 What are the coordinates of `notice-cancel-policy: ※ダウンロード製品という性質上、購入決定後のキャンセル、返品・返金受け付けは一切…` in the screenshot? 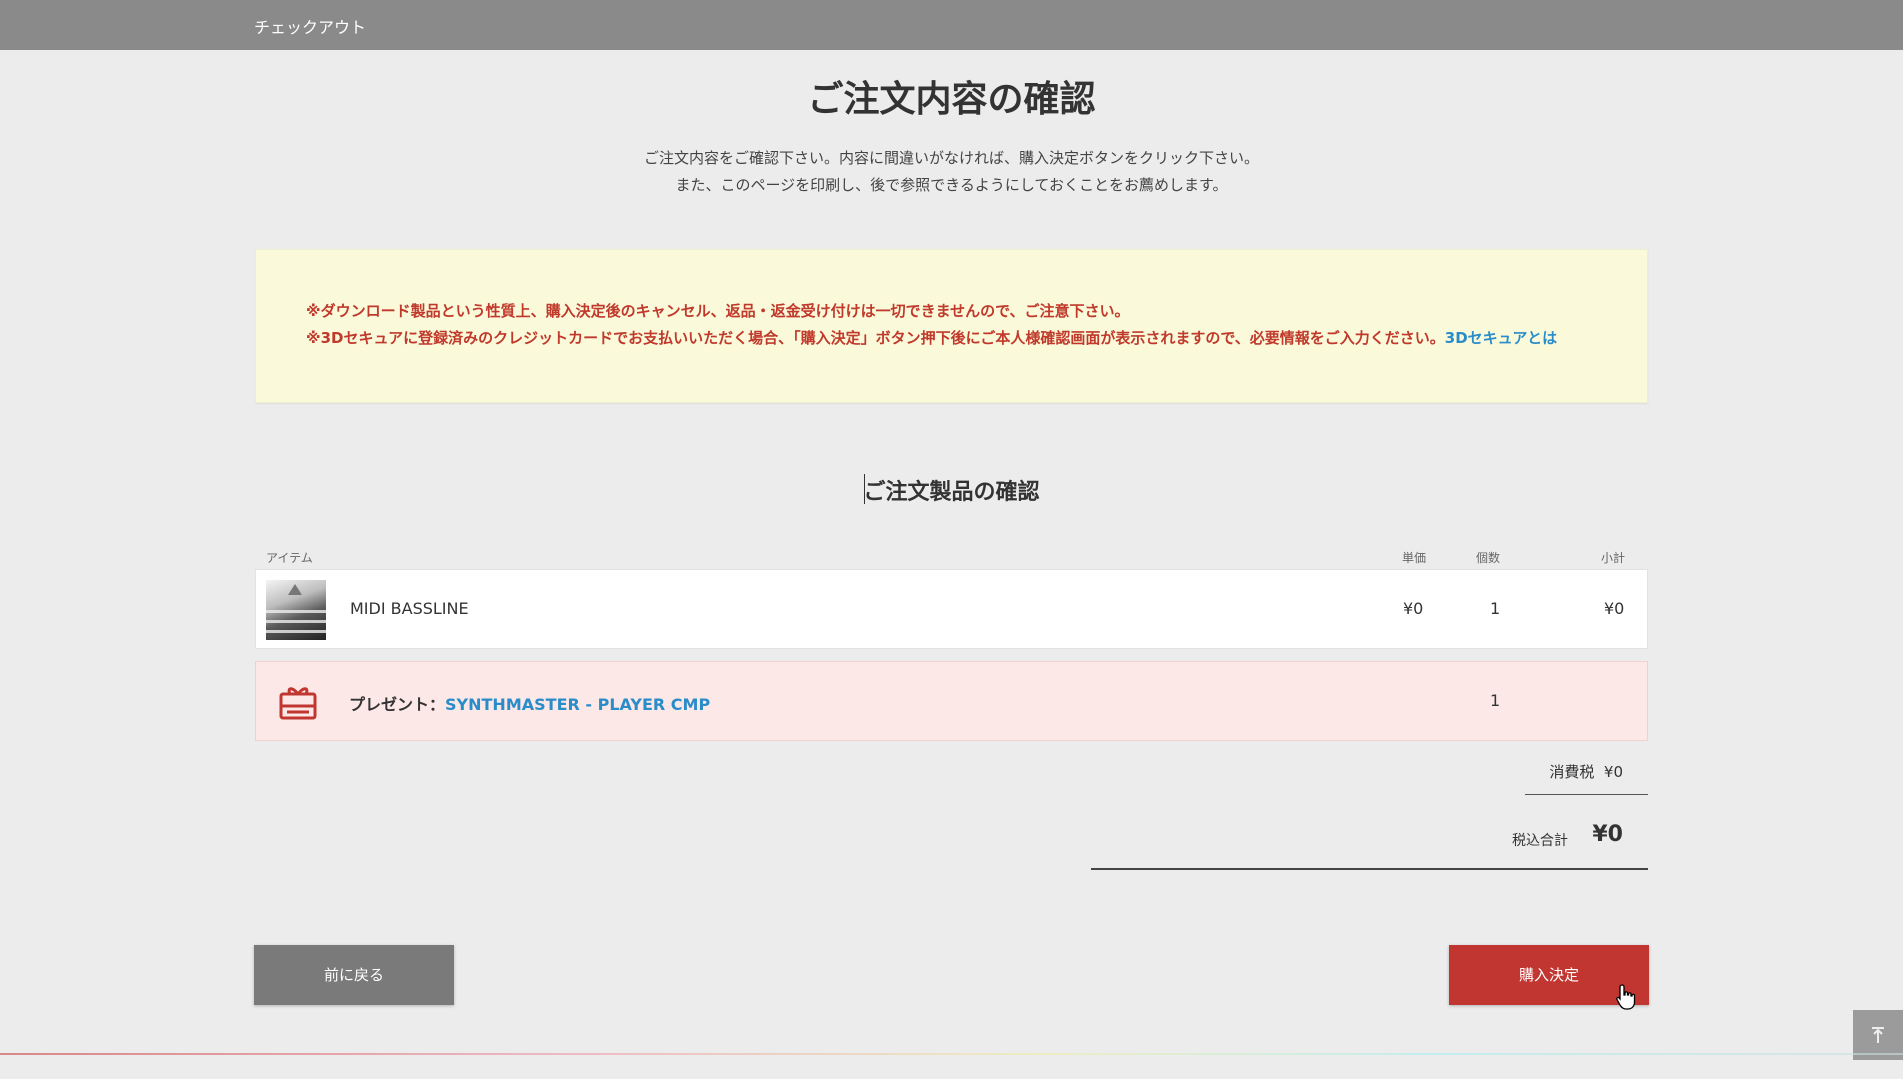 It's located at (718, 311).